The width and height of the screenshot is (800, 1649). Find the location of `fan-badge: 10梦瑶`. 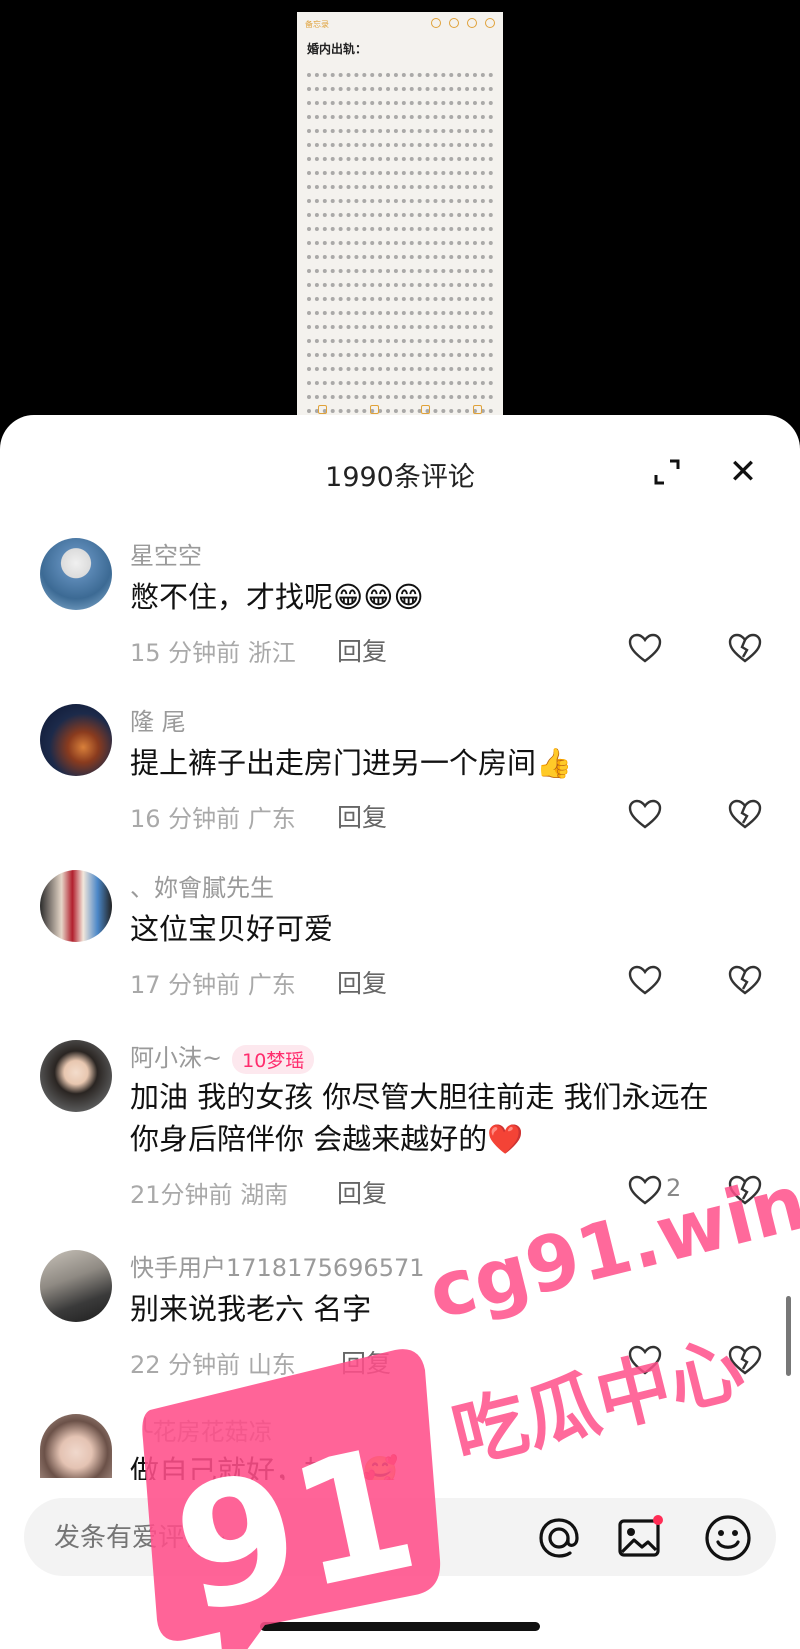

fan-badge: 10梦瑶 is located at coordinates (273, 1059).